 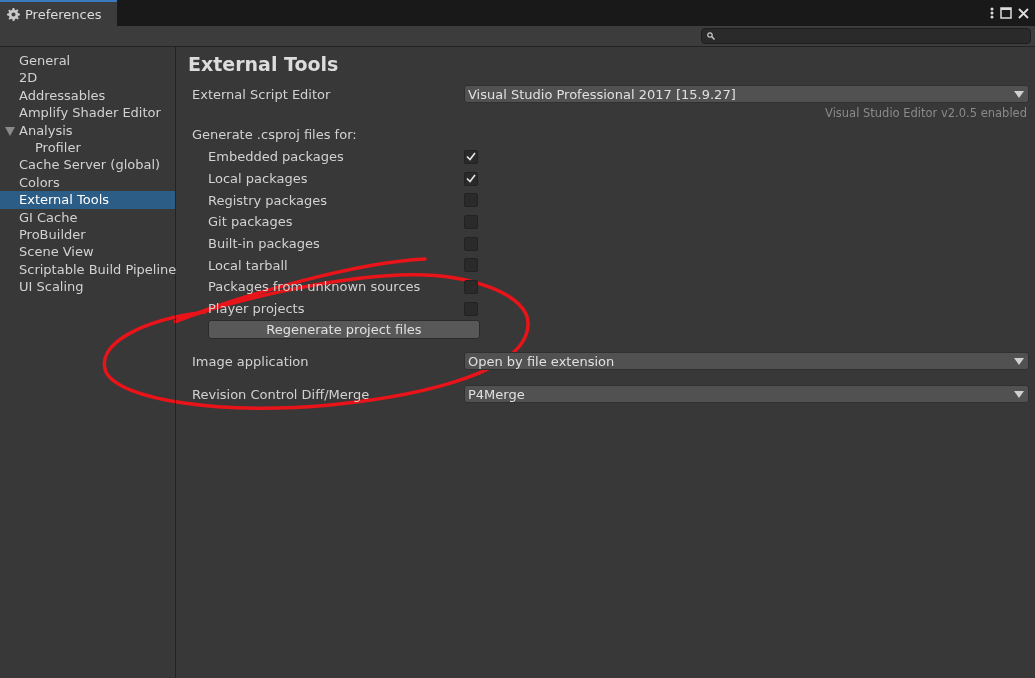 What do you see at coordinates (87, 78) in the screenshot?
I see `sidebar-item: 2D` at bounding box center [87, 78].